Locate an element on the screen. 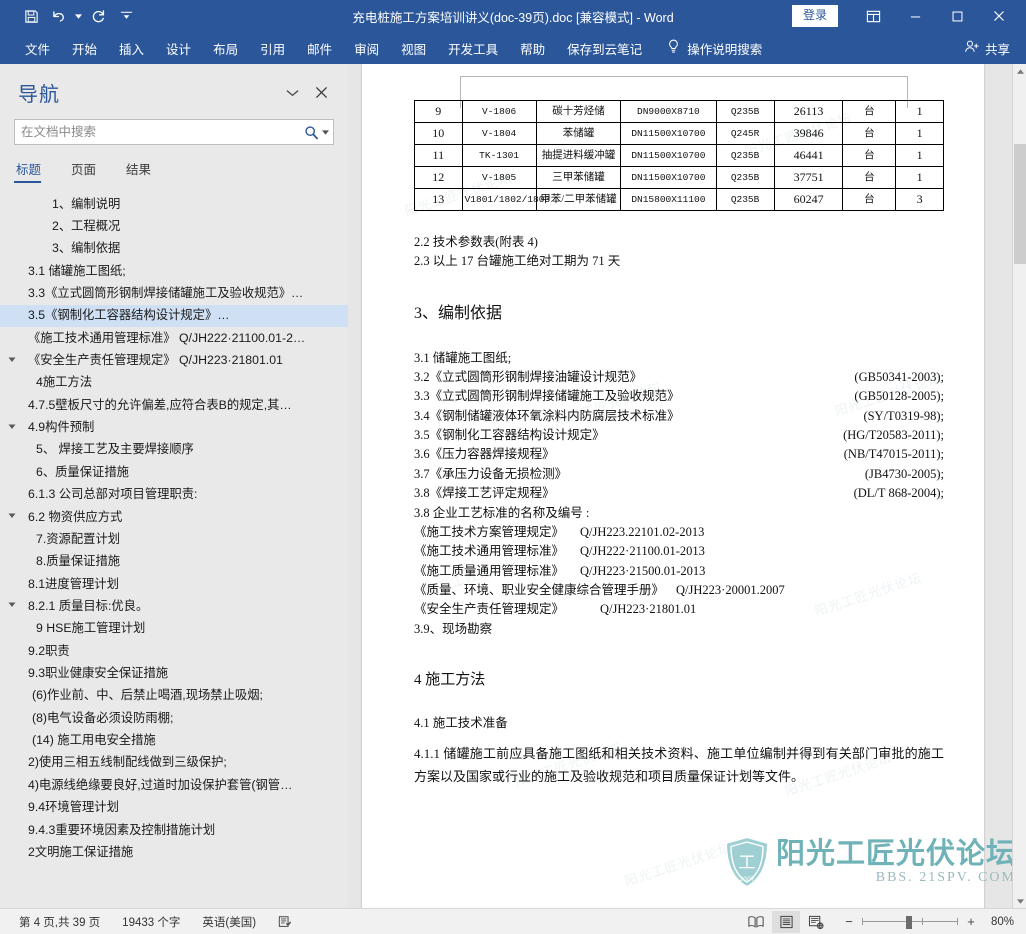 The image size is (1026, 934). sign-in-button: 登录 is located at coordinates (814, 16).